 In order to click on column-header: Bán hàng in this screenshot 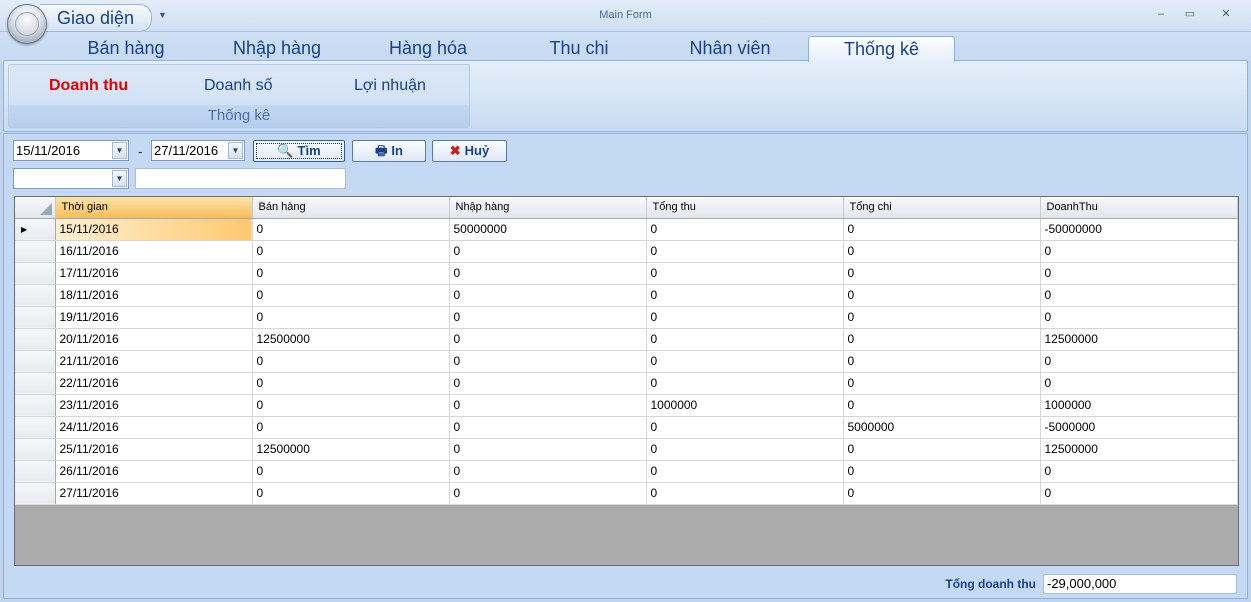, I will do `click(351, 208)`.